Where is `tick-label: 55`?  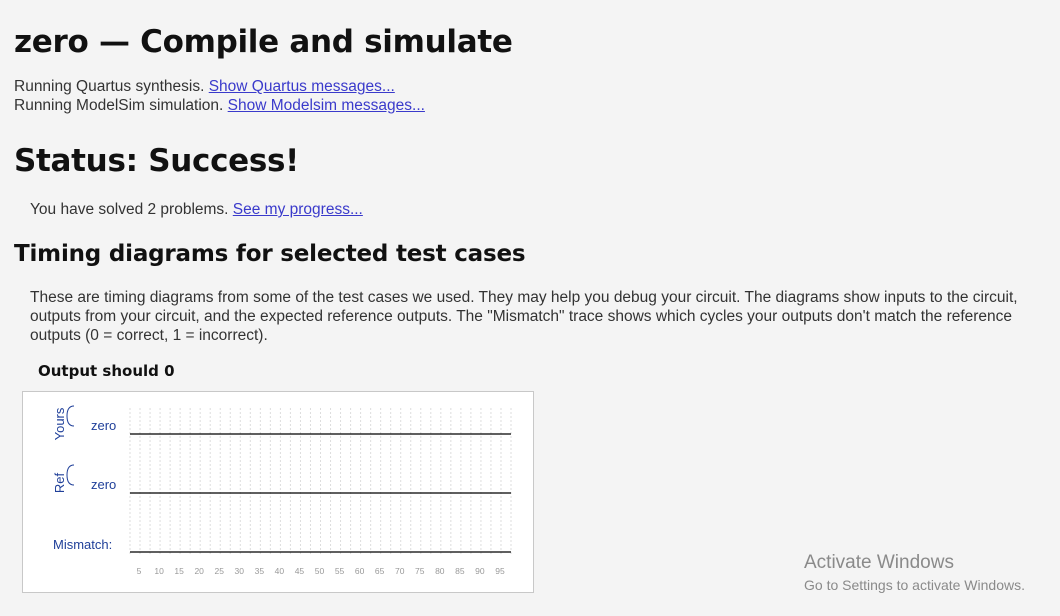 tick-label: 55 is located at coordinates (340, 571).